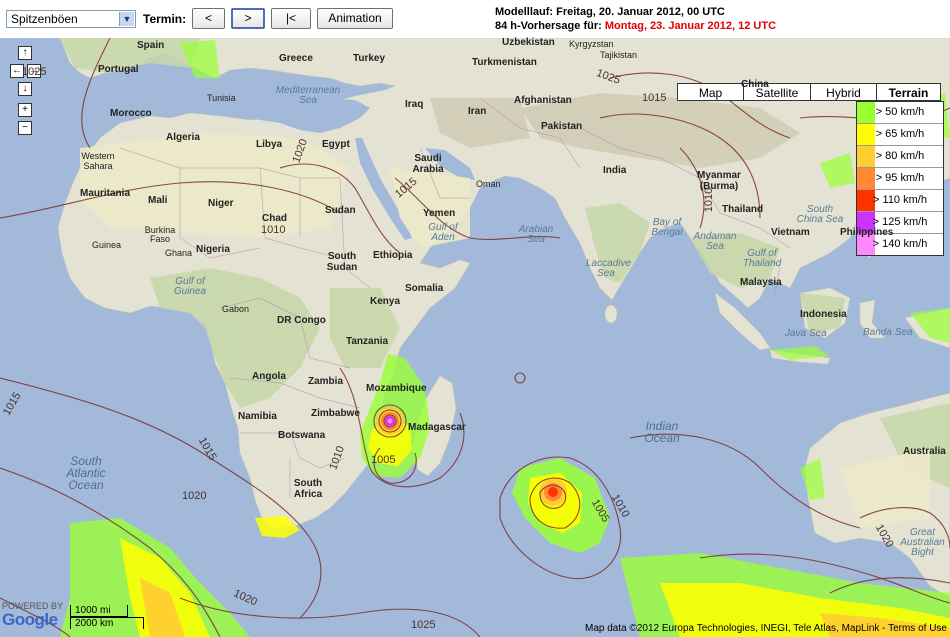 This screenshot has height=637, width=950. What do you see at coordinates (755, 84) in the screenshot?
I see `label-country: China` at bounding box center [755, 84].